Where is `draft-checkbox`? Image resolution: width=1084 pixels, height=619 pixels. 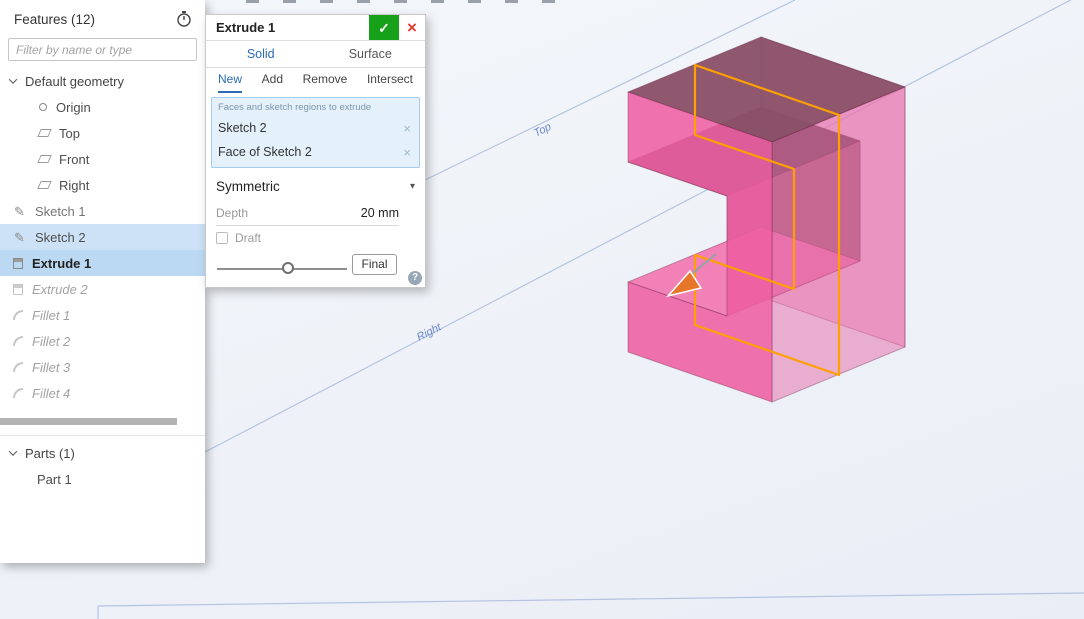 draft-checkbox is located at coordinates (222, 238).